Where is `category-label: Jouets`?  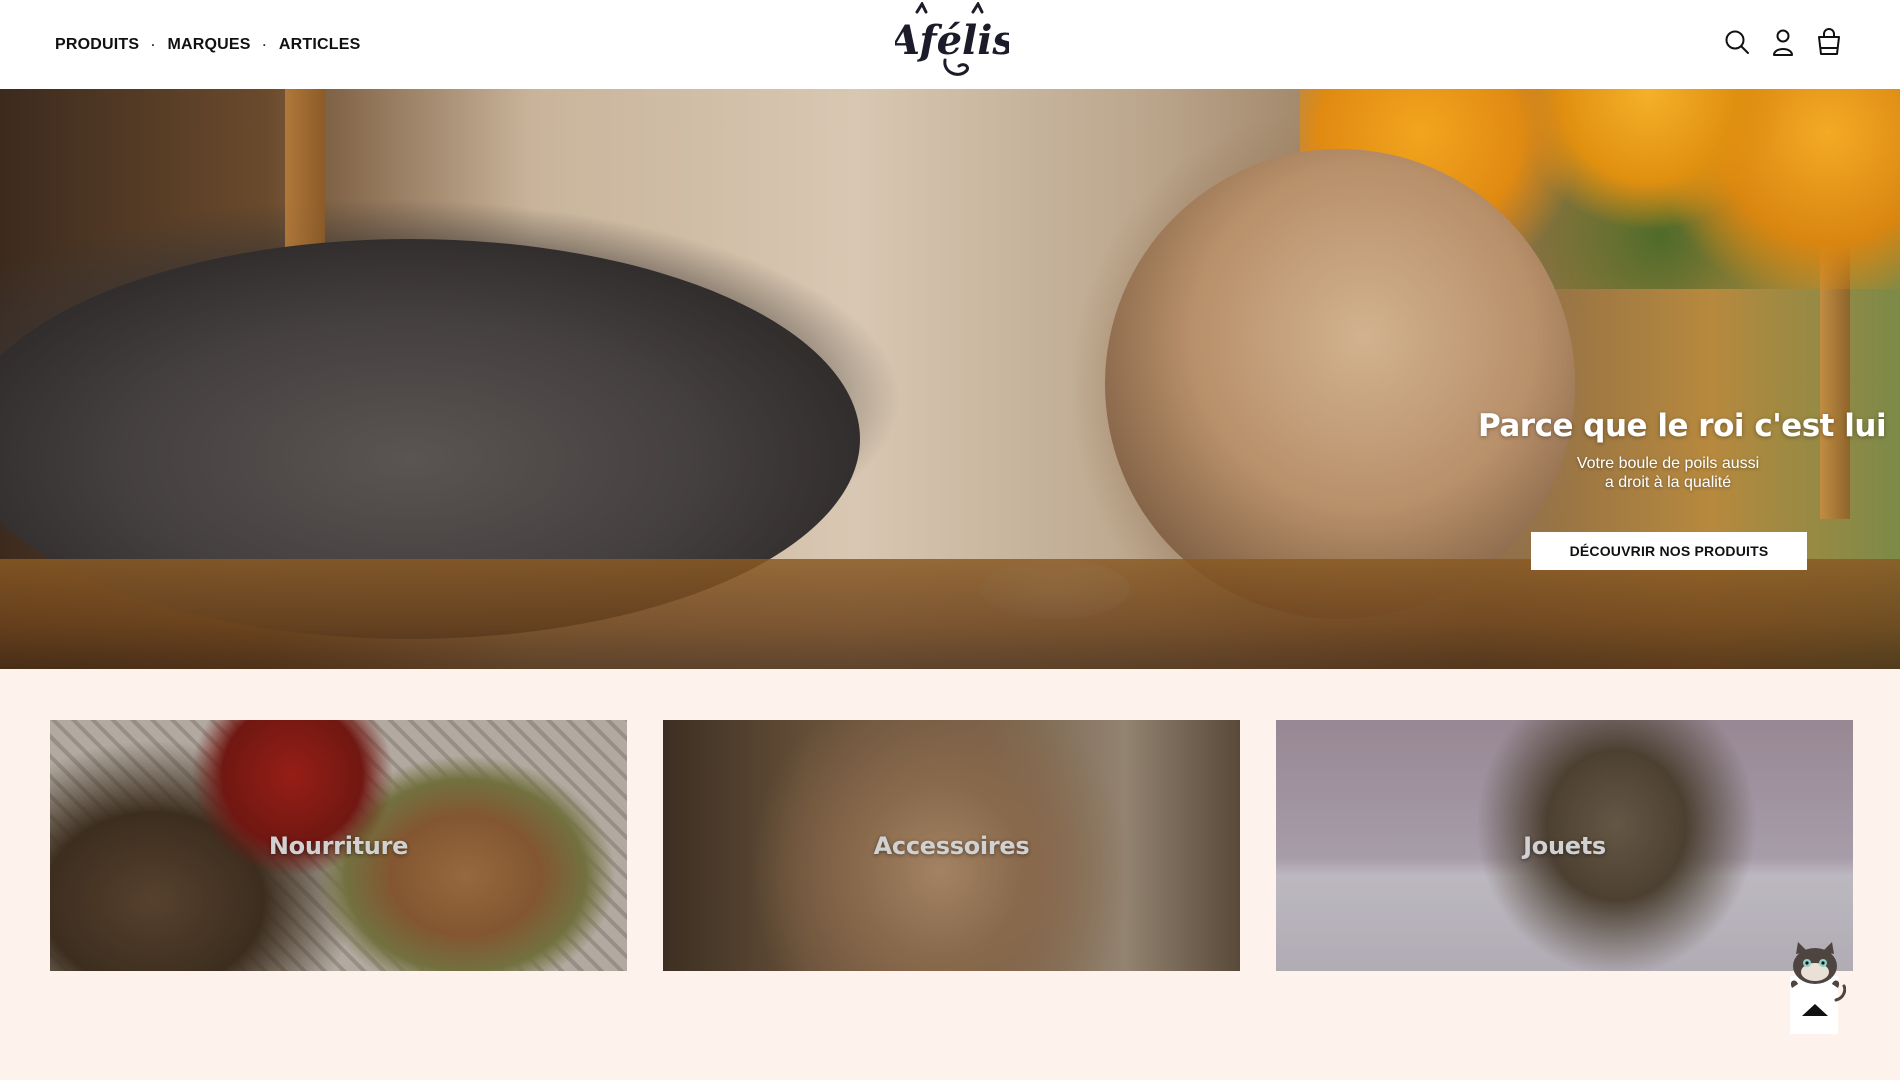
category-label: Jouets is located at coordinates (1564, 845).